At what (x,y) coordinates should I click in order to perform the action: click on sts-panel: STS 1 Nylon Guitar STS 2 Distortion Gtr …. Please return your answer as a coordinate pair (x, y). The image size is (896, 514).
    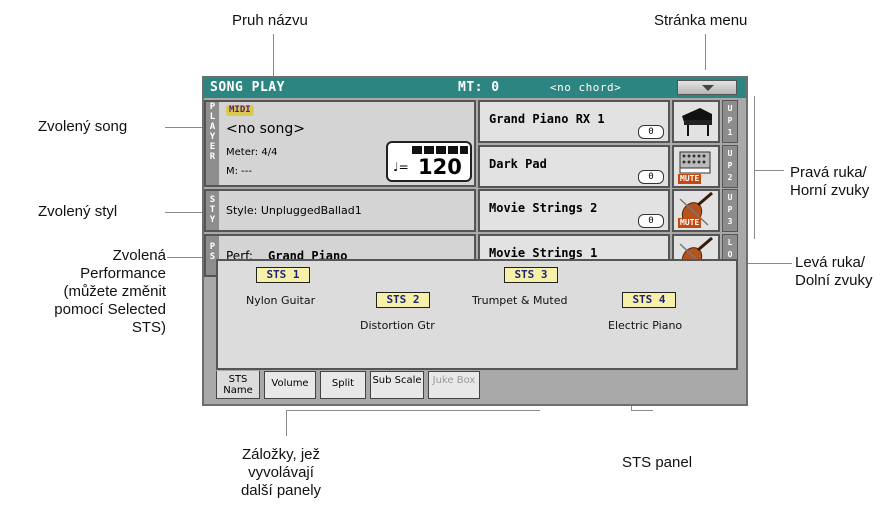
    Looking at the image, I should click on (477, 314).